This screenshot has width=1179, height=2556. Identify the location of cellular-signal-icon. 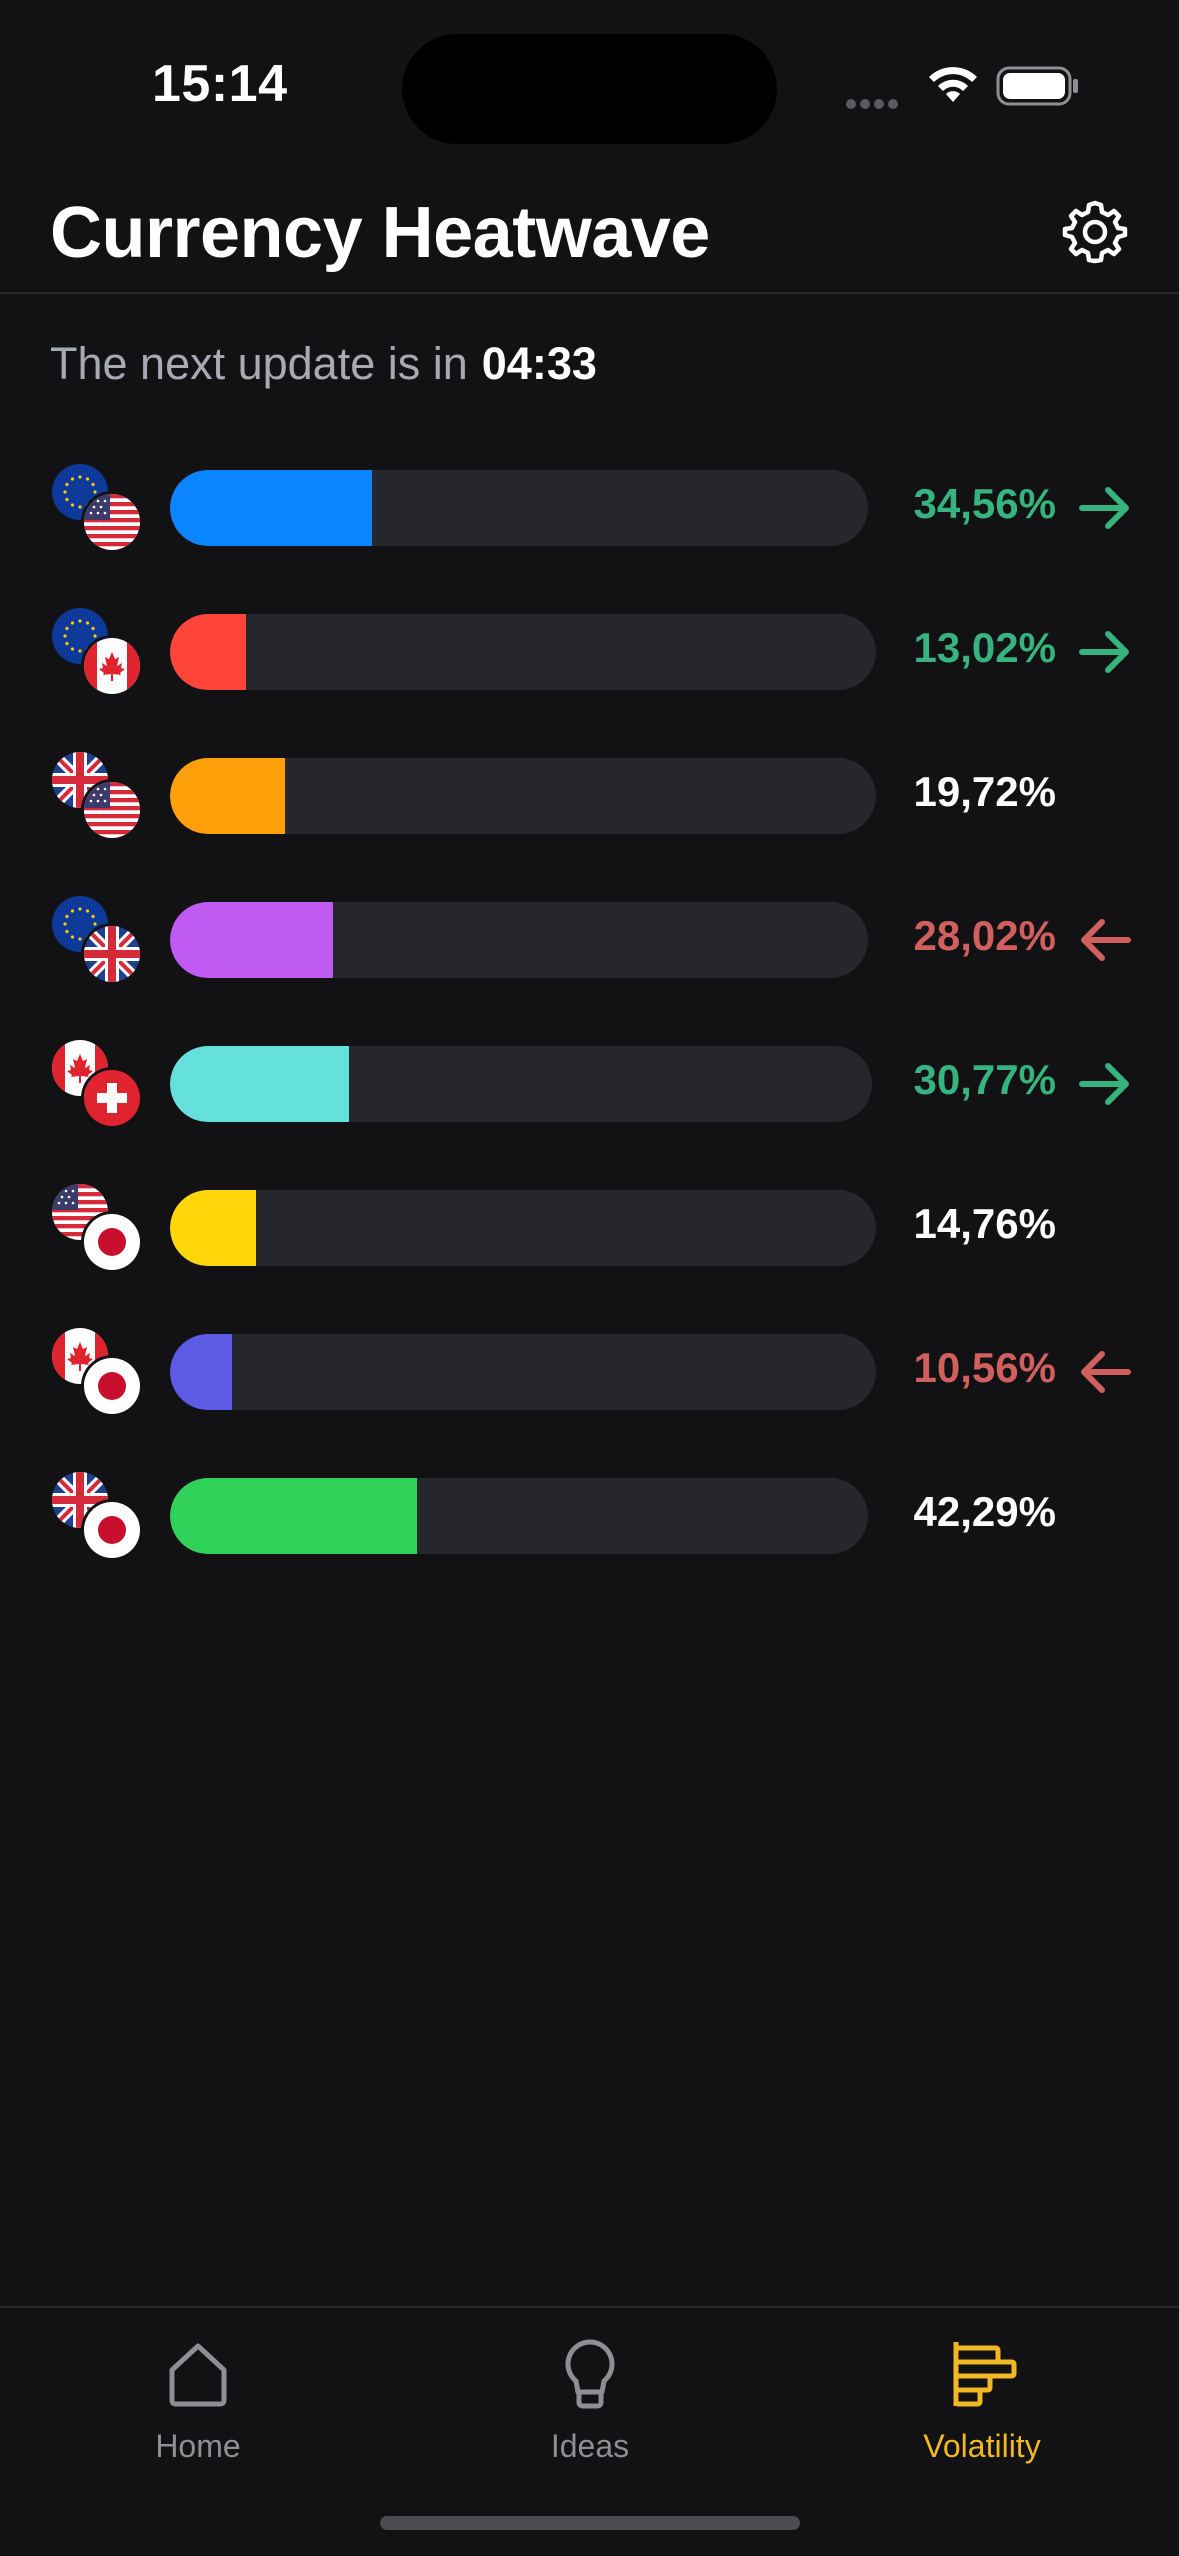
(874, 105).